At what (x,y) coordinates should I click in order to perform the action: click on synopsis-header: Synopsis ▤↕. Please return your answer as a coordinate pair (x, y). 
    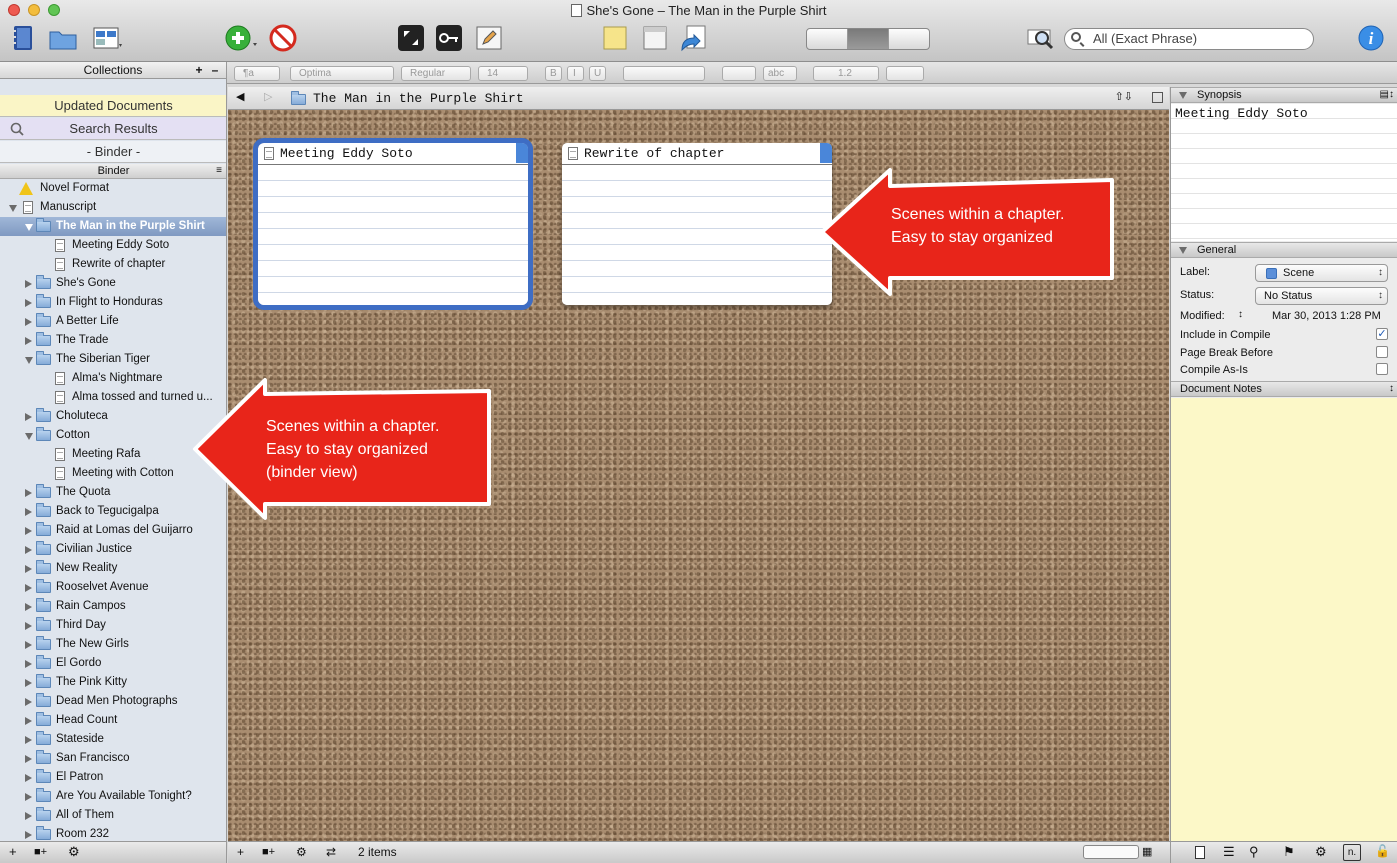
    Looking at the image, I should click on (1284, 95).